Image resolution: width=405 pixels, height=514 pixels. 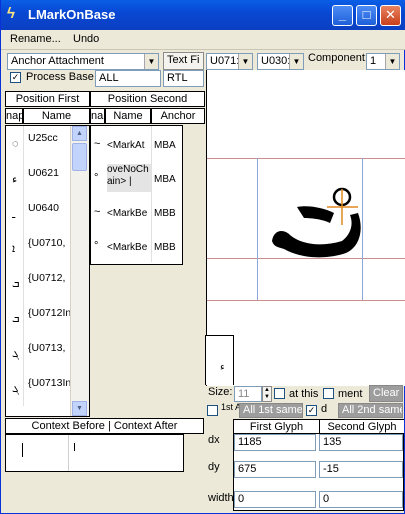 What do you see at coordinates (183, 78) in the screenshot?
I see `direction-field: RTL` at bounding box center [183, 78].